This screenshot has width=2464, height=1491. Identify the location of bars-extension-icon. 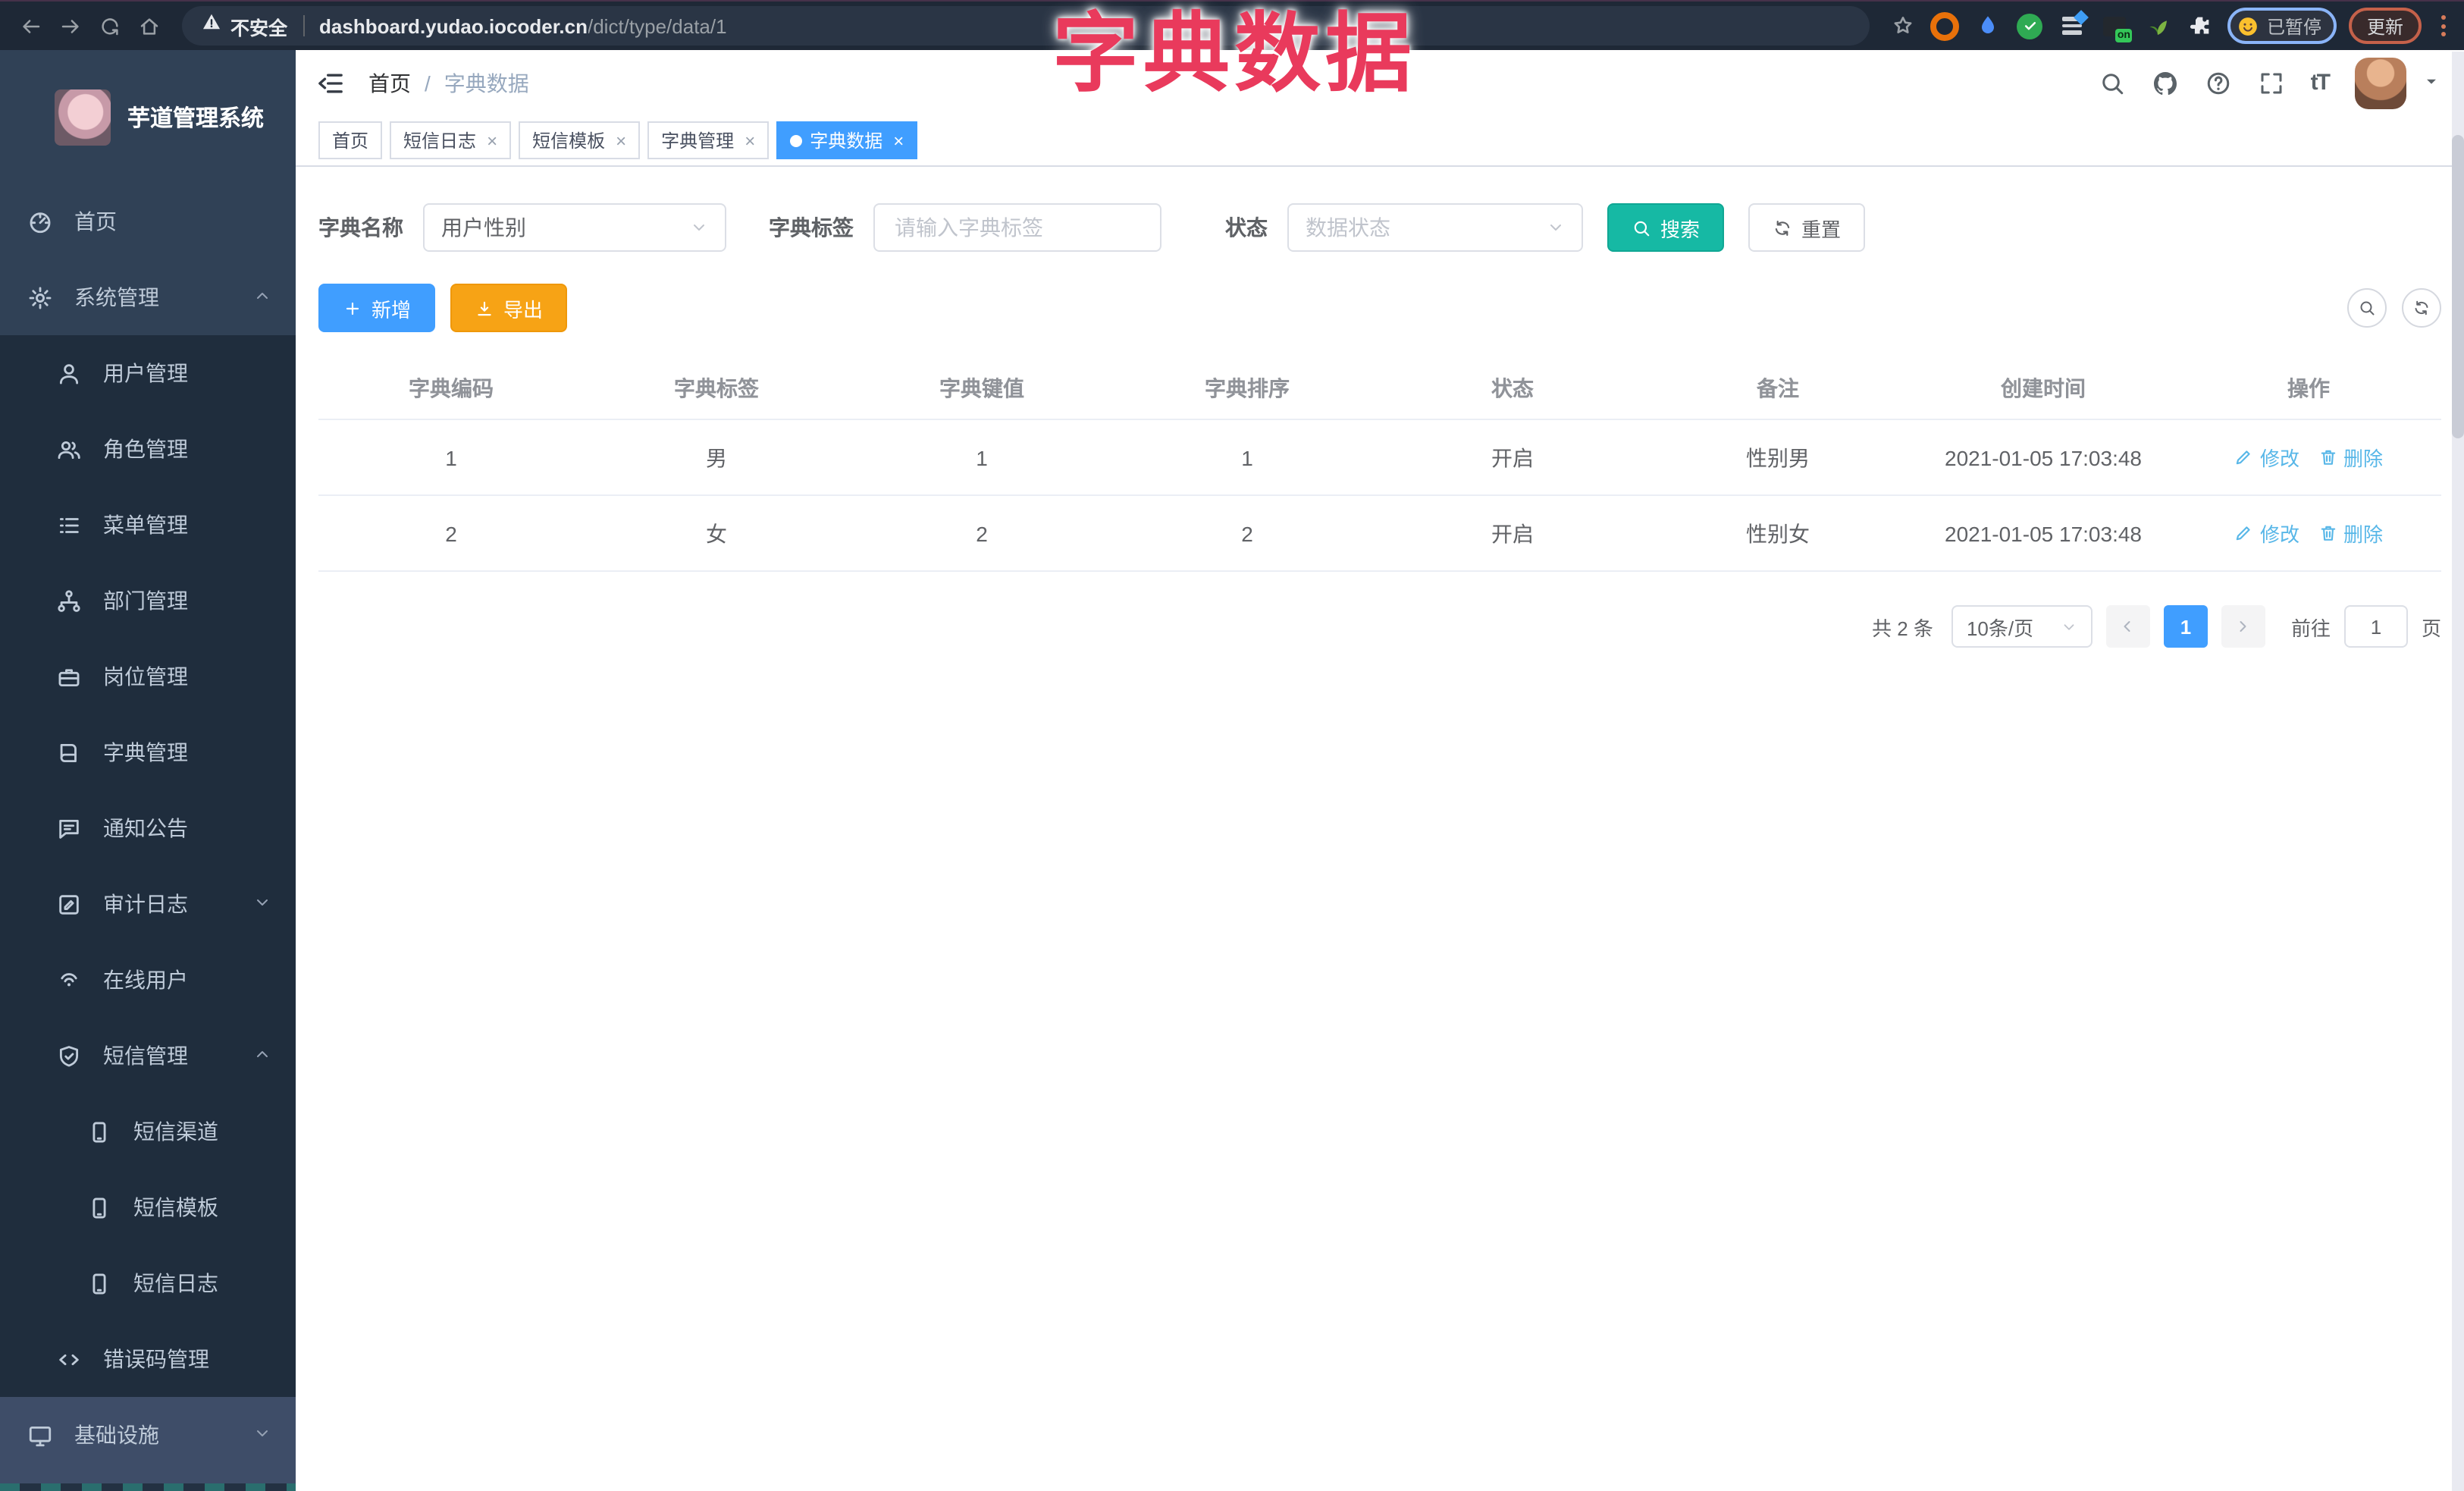
(2073, 25).